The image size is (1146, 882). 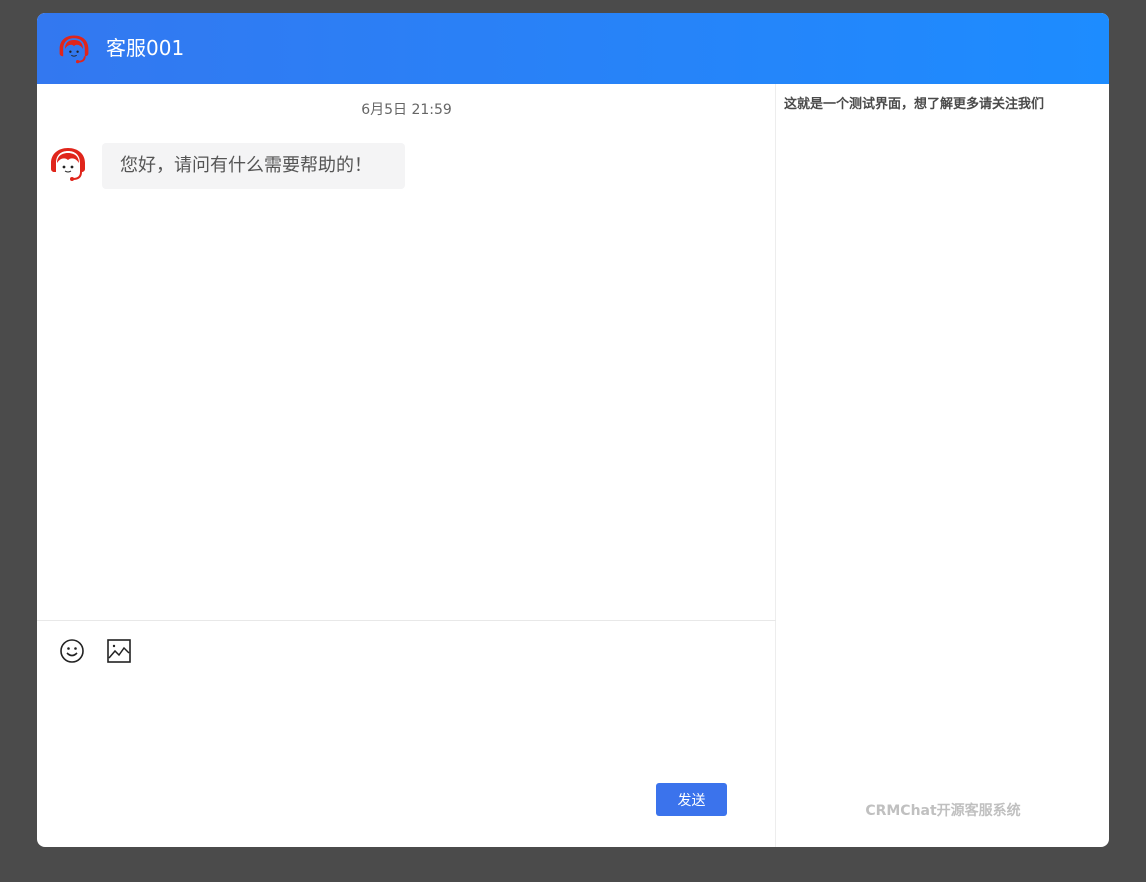 What do you see at coordinates (119, 651) in the screenshot?
I see `image-icon` at bounding box center [119, 651].